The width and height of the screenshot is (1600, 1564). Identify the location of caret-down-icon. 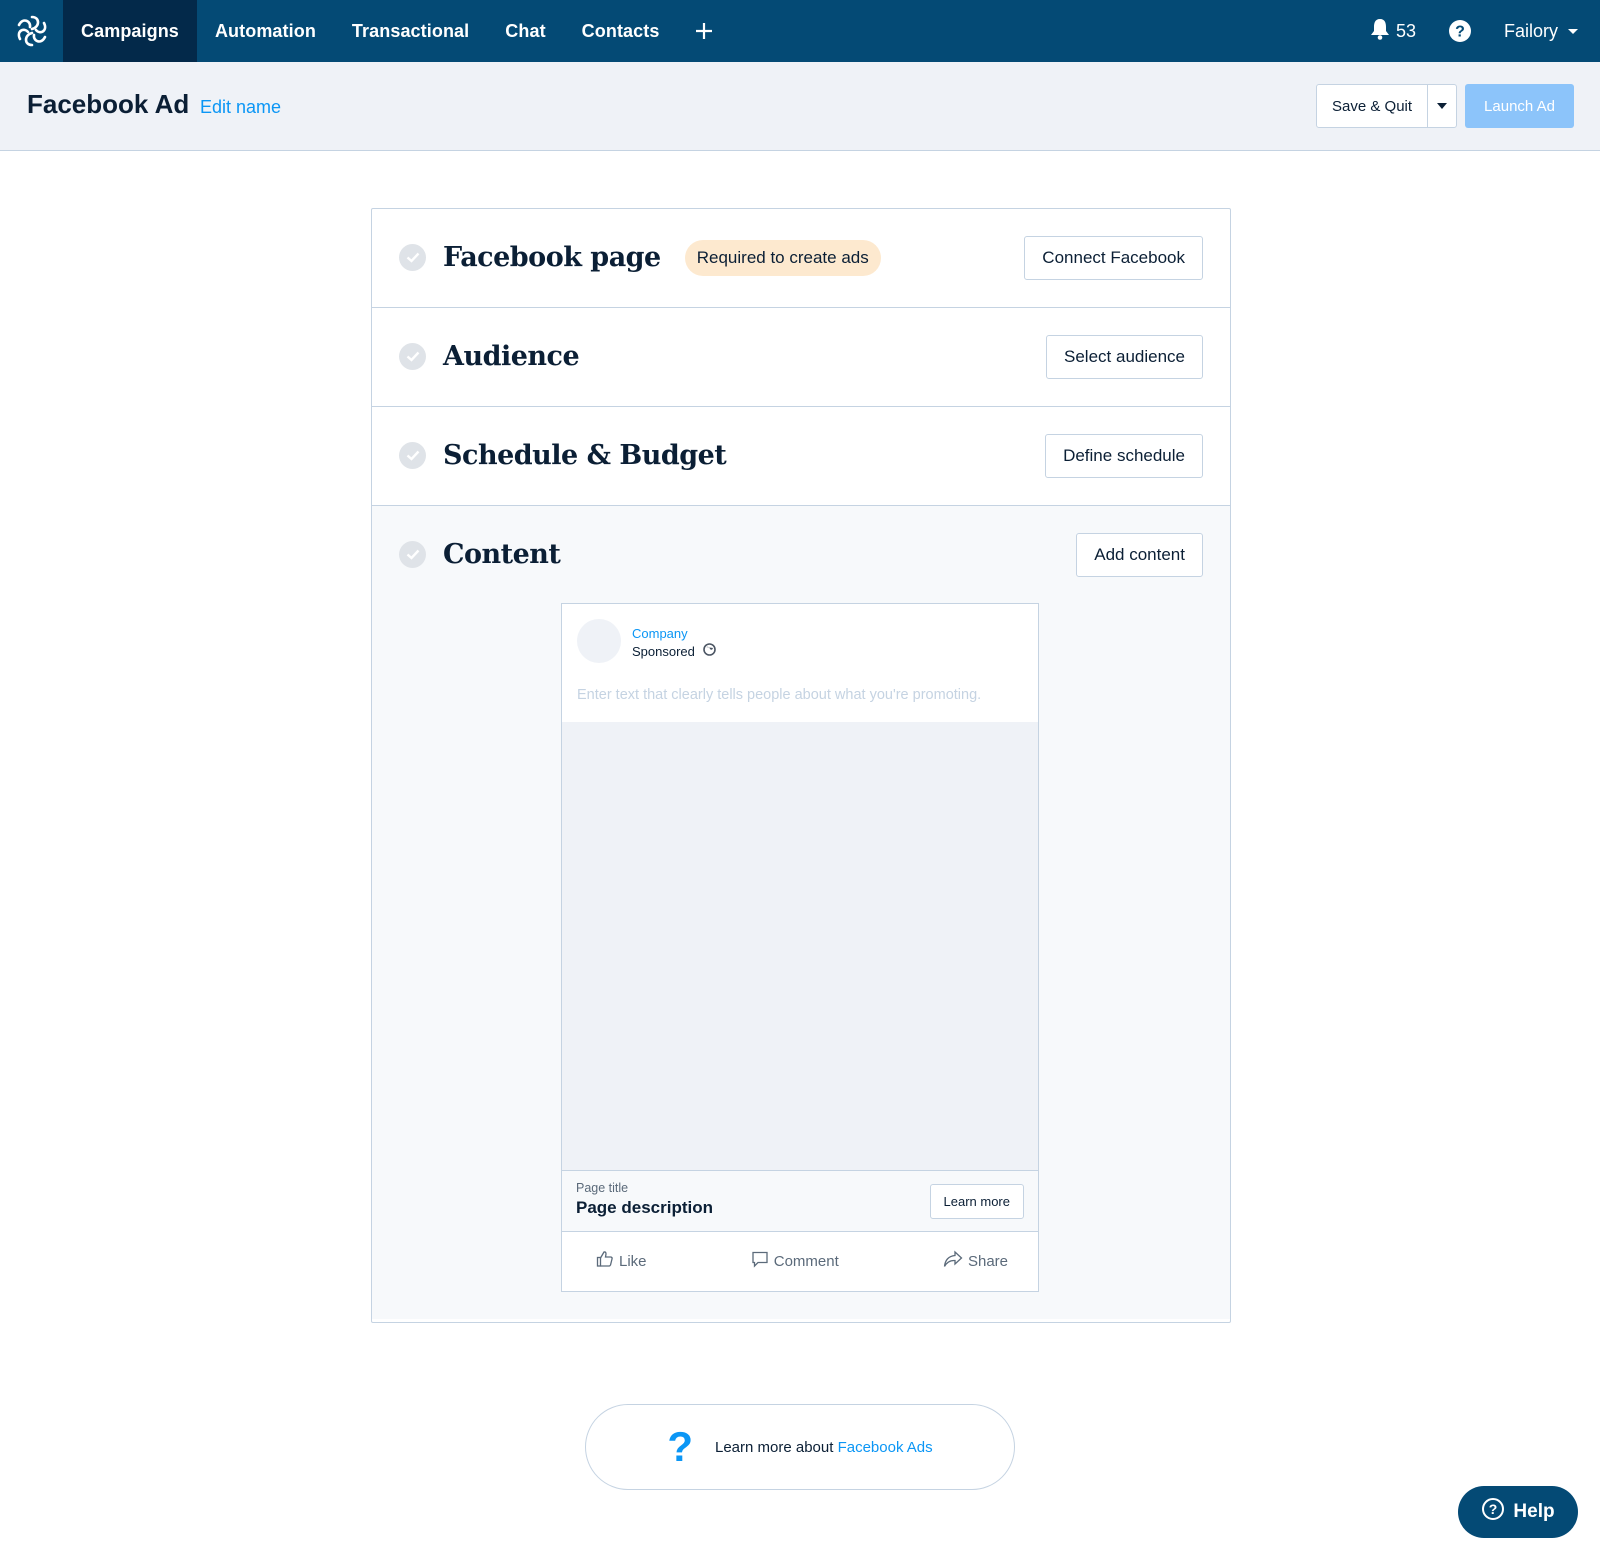
(1442, 106).